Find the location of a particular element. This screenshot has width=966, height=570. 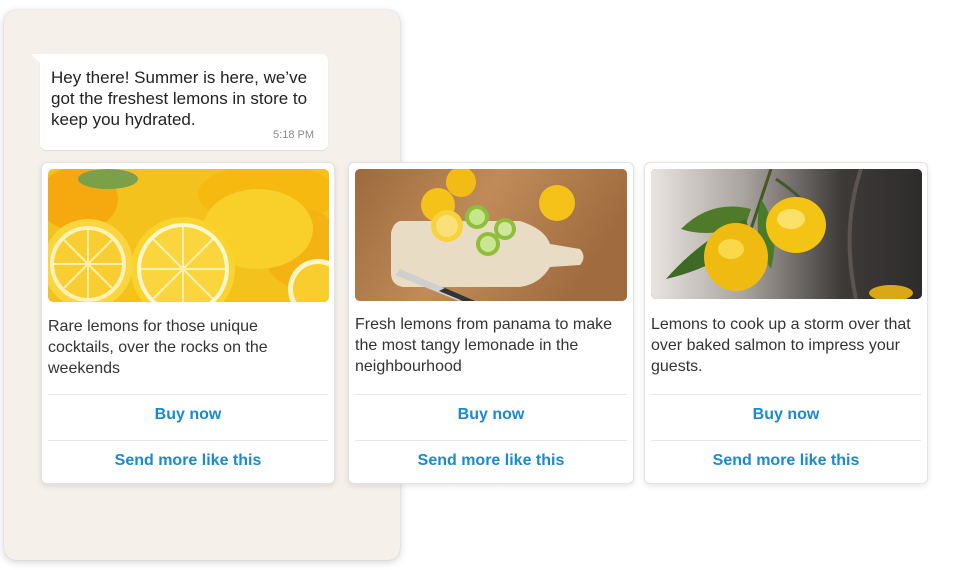

lemon-tree-branch-image is located at coordinates (786, 234).